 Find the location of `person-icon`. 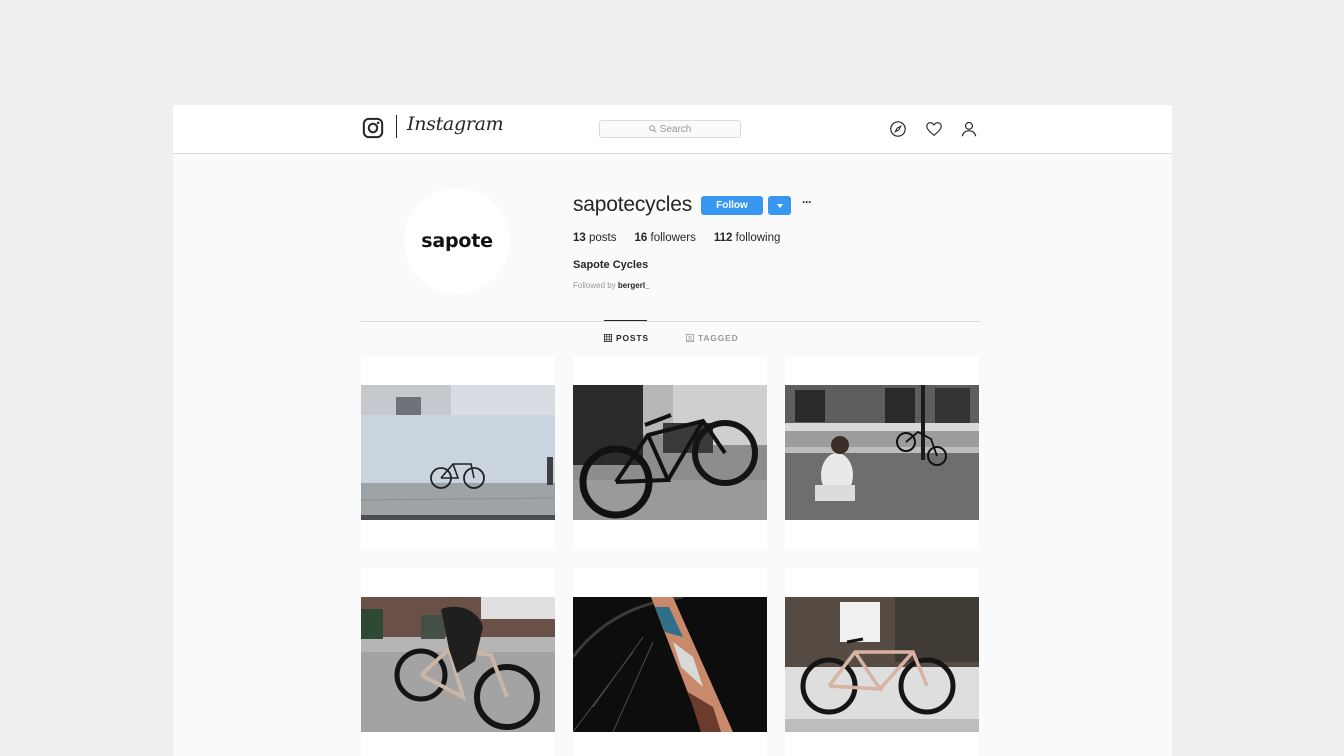

person-icon is located at coordinates (969, 129).